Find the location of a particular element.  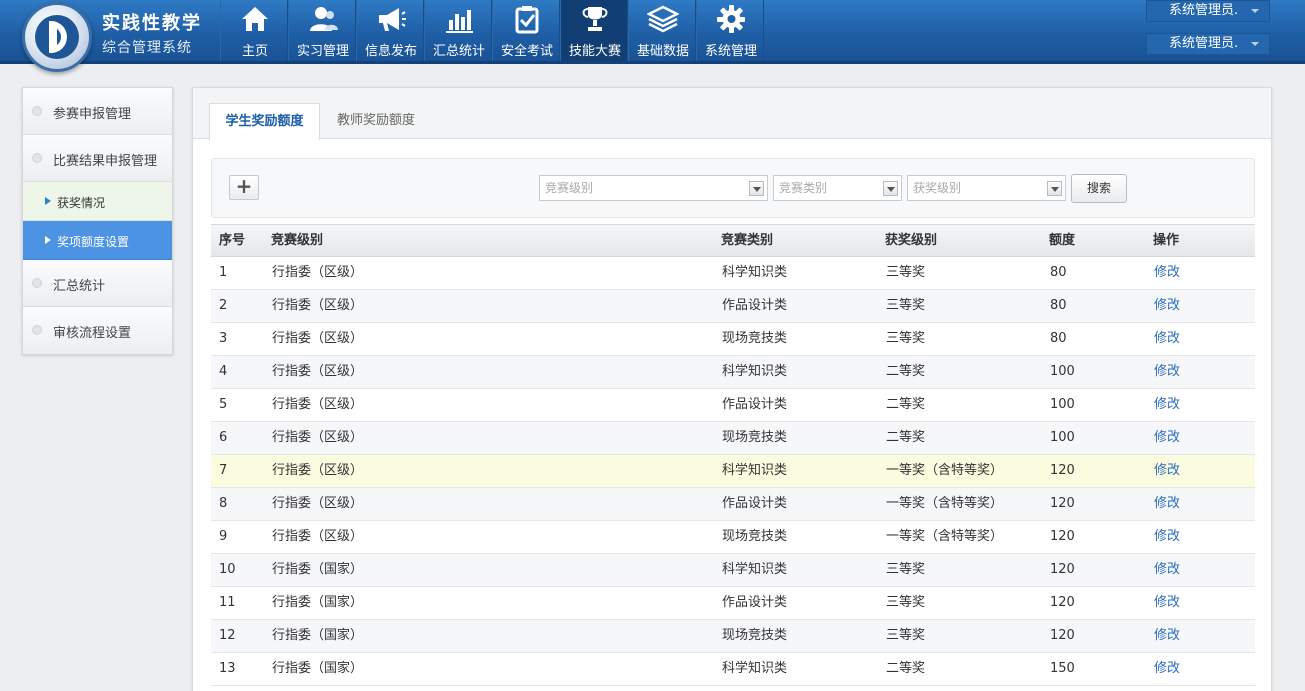

top-nav: 主页 实习管理 信息发布 汇总统计 安全考试 技能大赛 基础数据 系统管理 is located at coordinates (492, 30).